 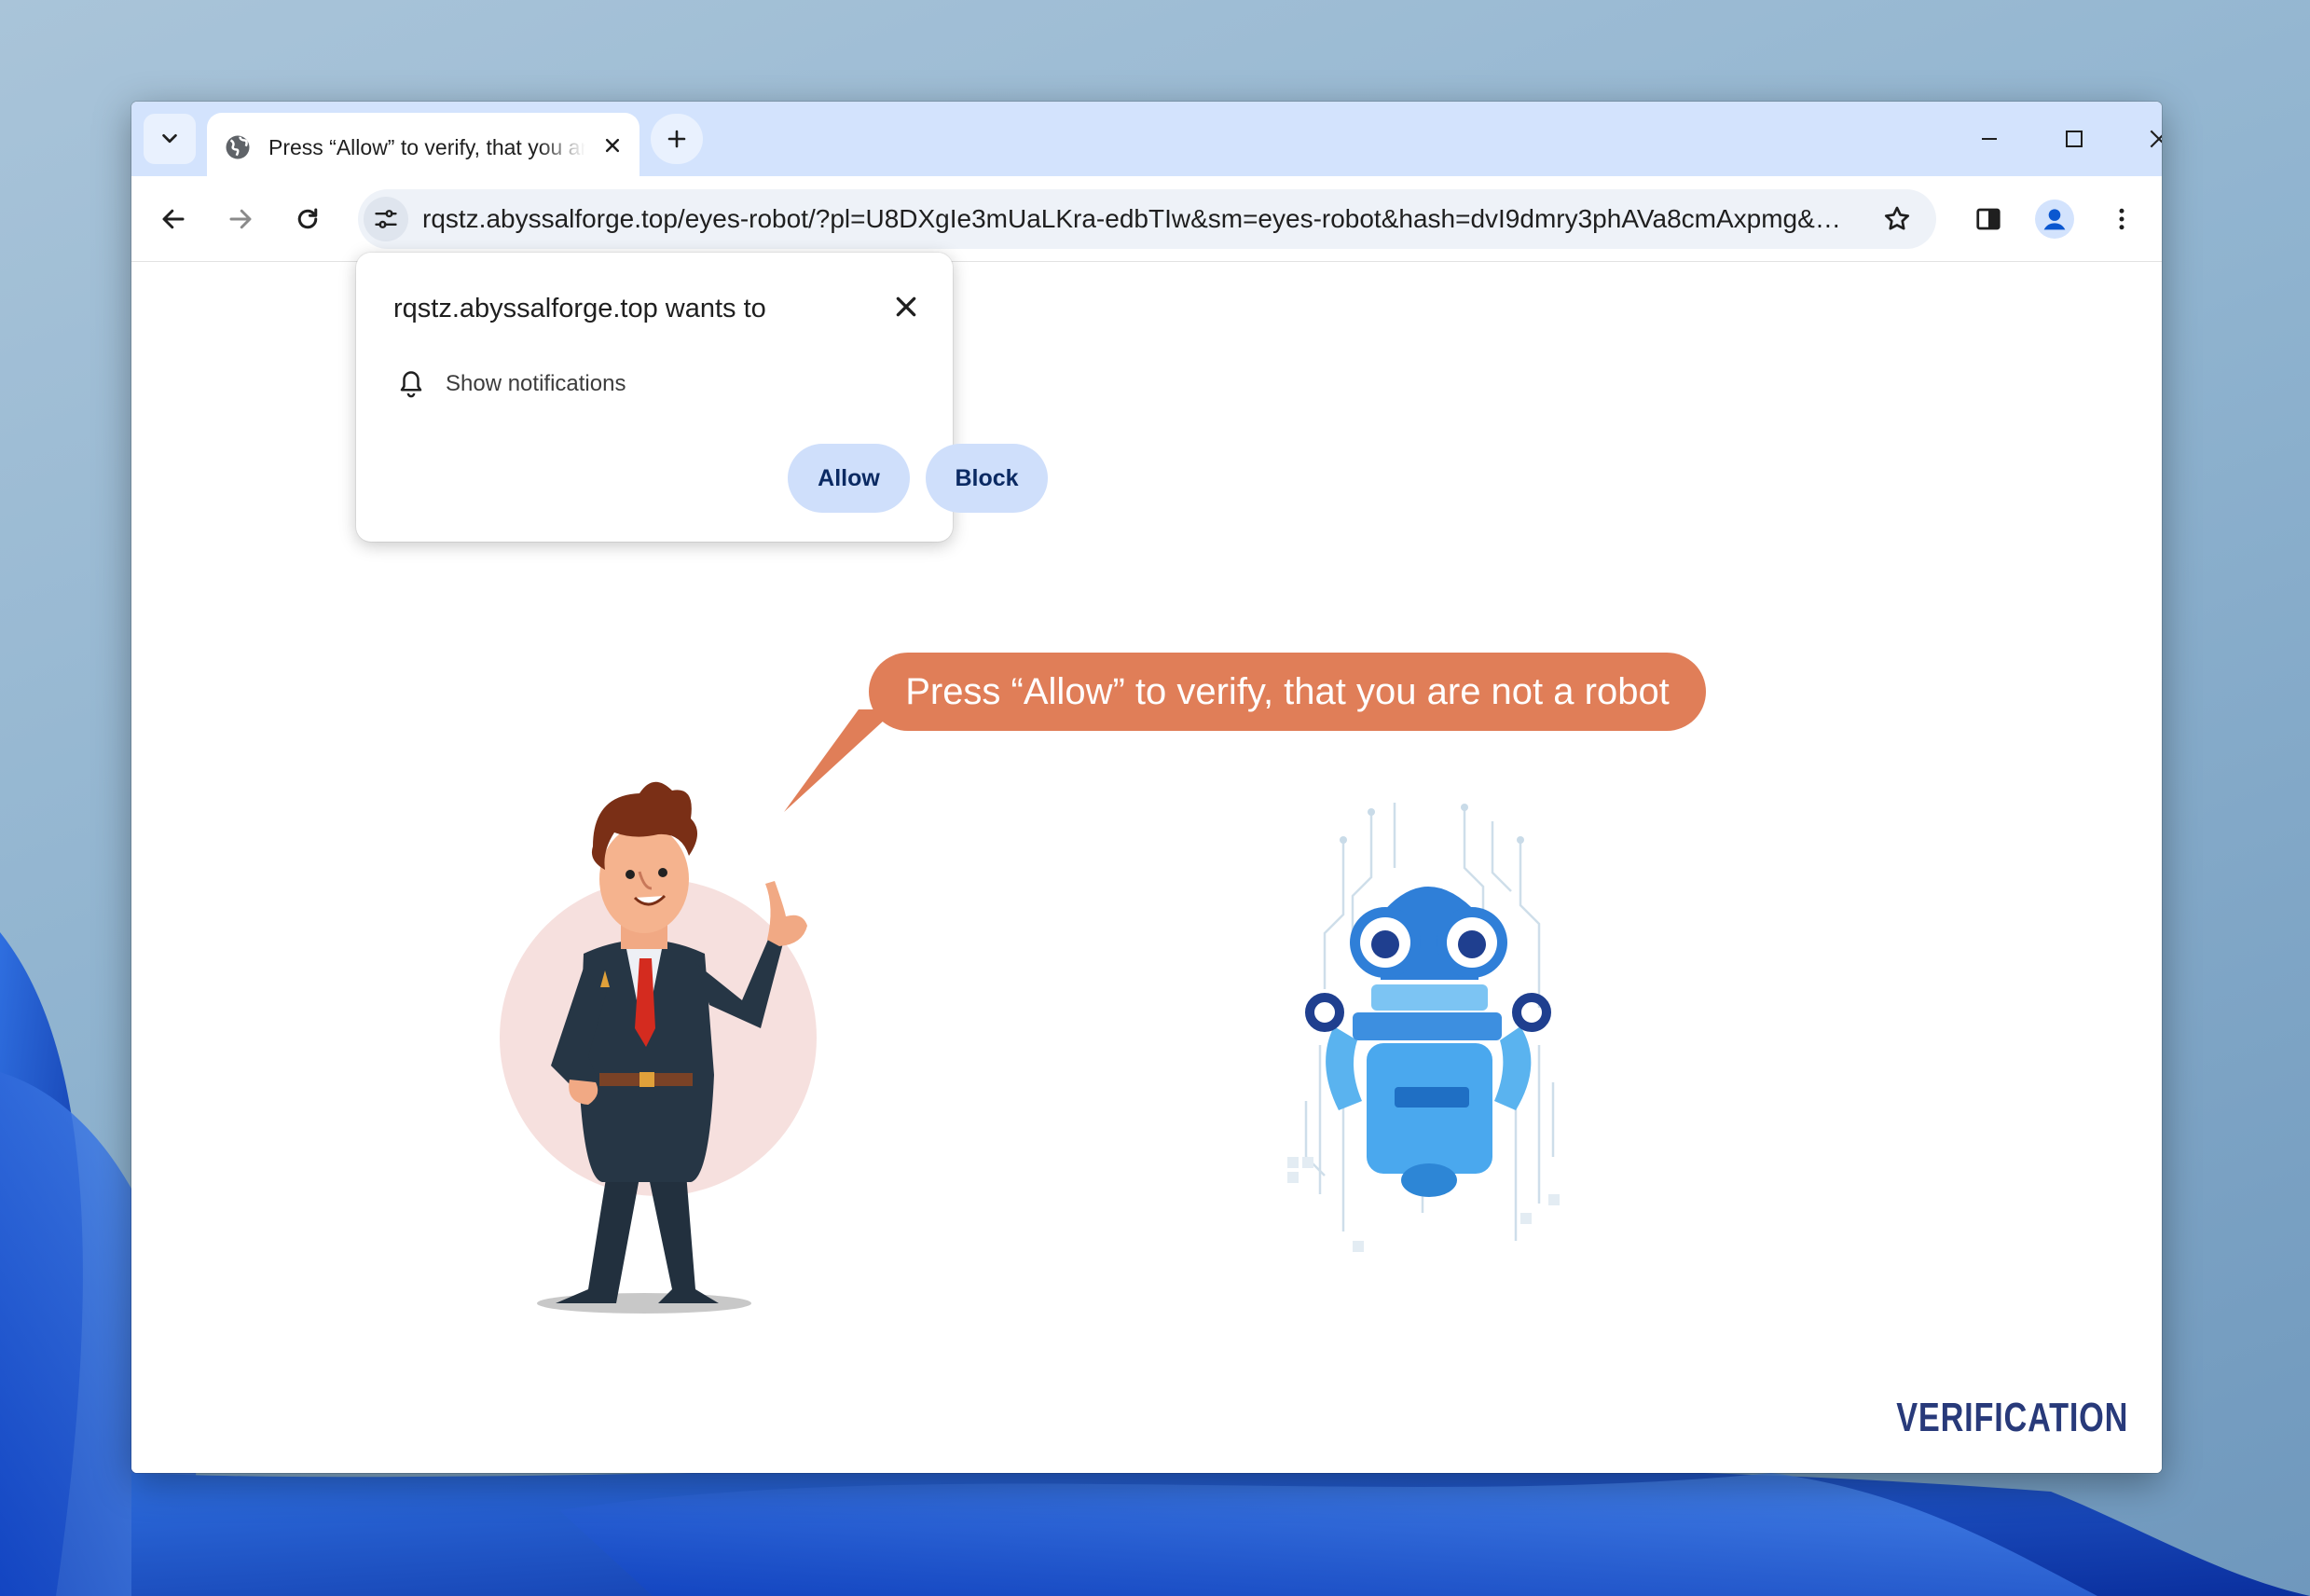 I want to click on permission-label: Show notifications, so click(x=536, y=383).